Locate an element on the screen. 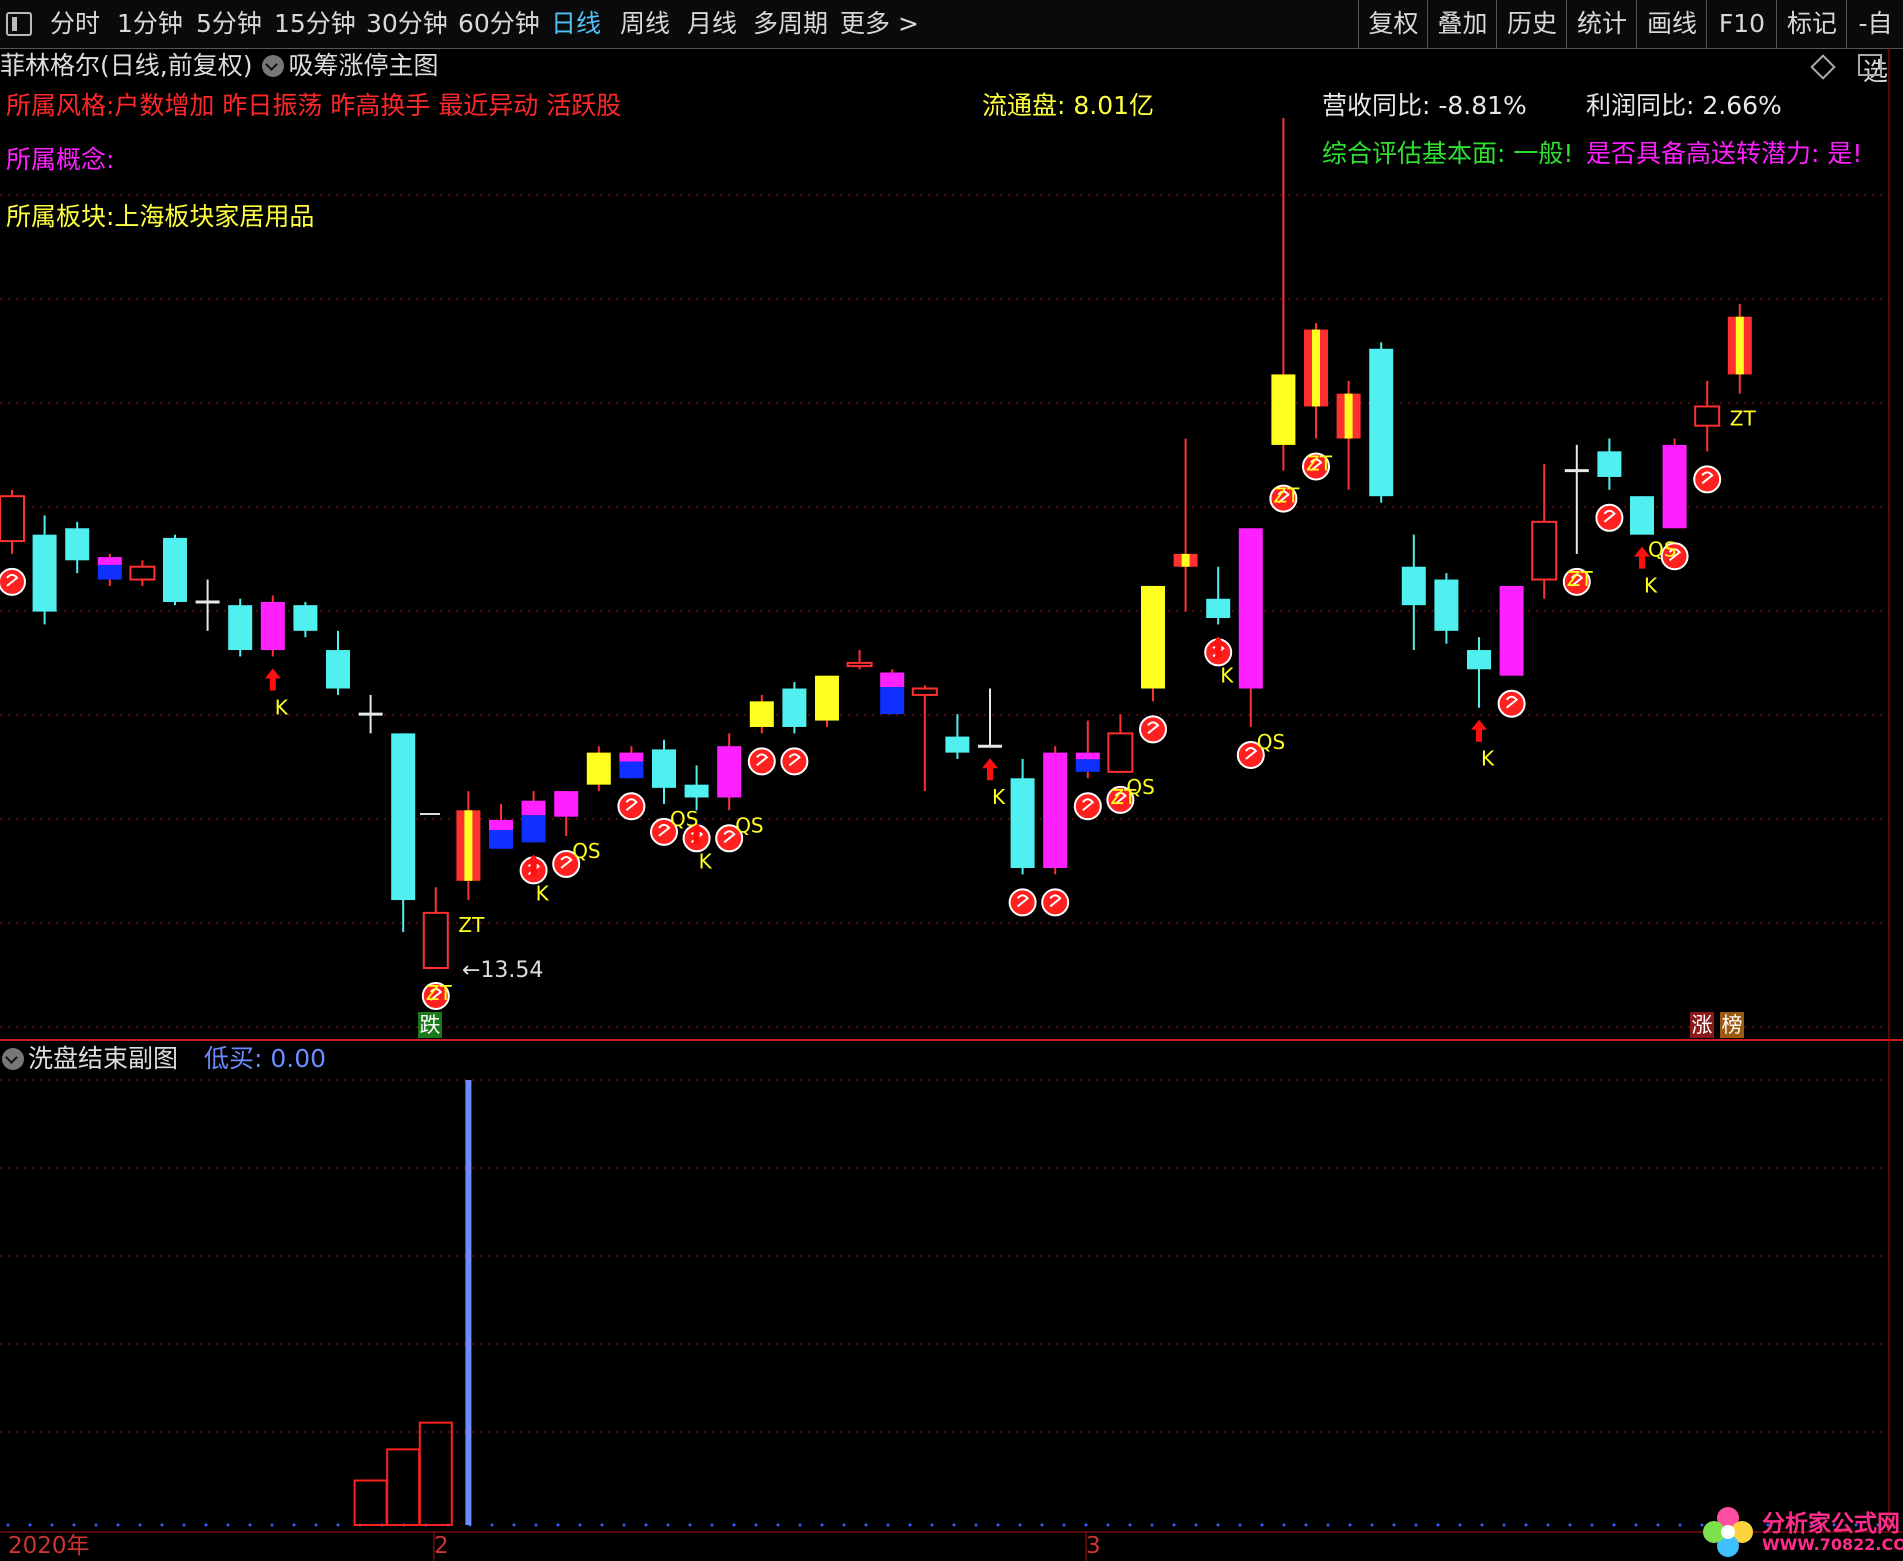 This screenshot has width=1903, height=1561. flower-logo-icon is located at coordinates (1728, 1532).